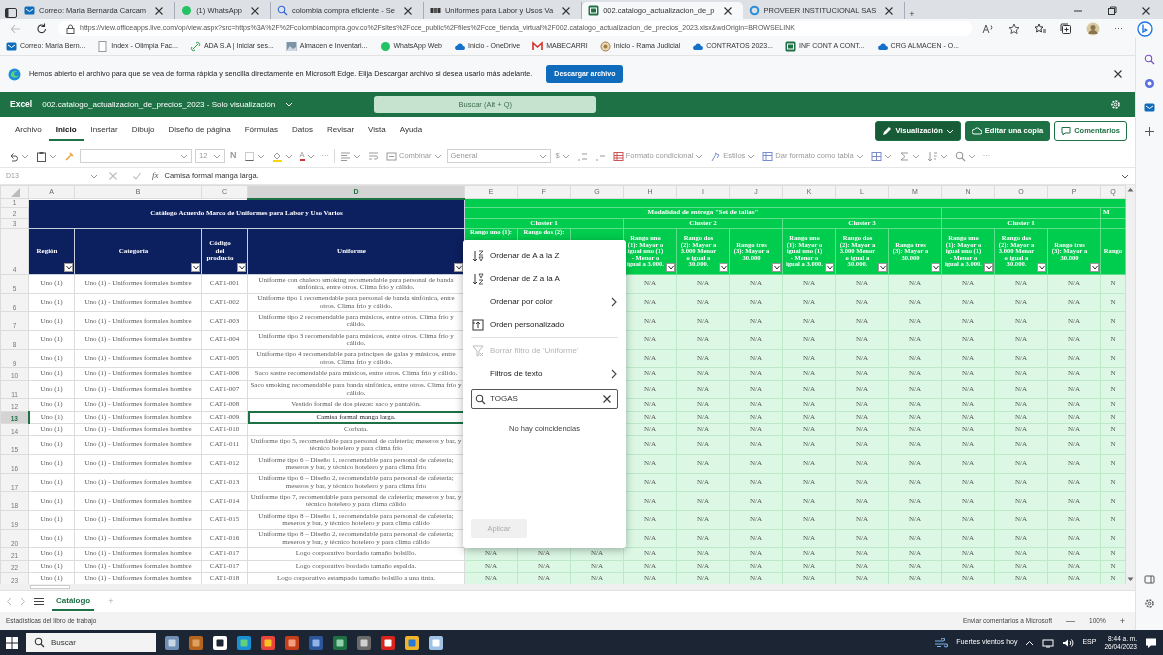 This screenshot has width=1163, height=655. Describe the element at coordinates (1118, 28) in the screenshot. I see `more-button: ···` at that location.